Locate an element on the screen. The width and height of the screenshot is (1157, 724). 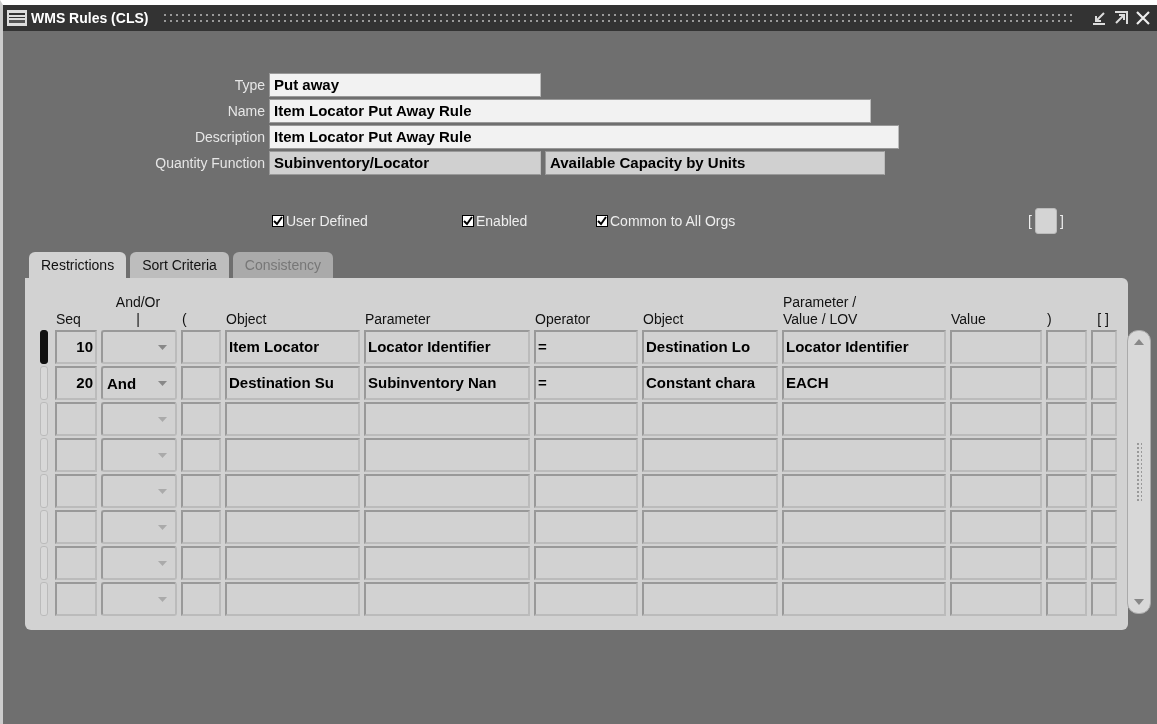
column-header: | is located at coordinates (138, 319).